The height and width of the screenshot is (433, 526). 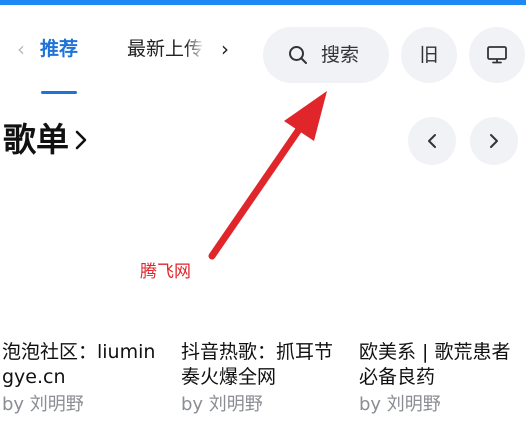 I want to click on playlist-section-header: 歌单, so click(x=150, y=140).